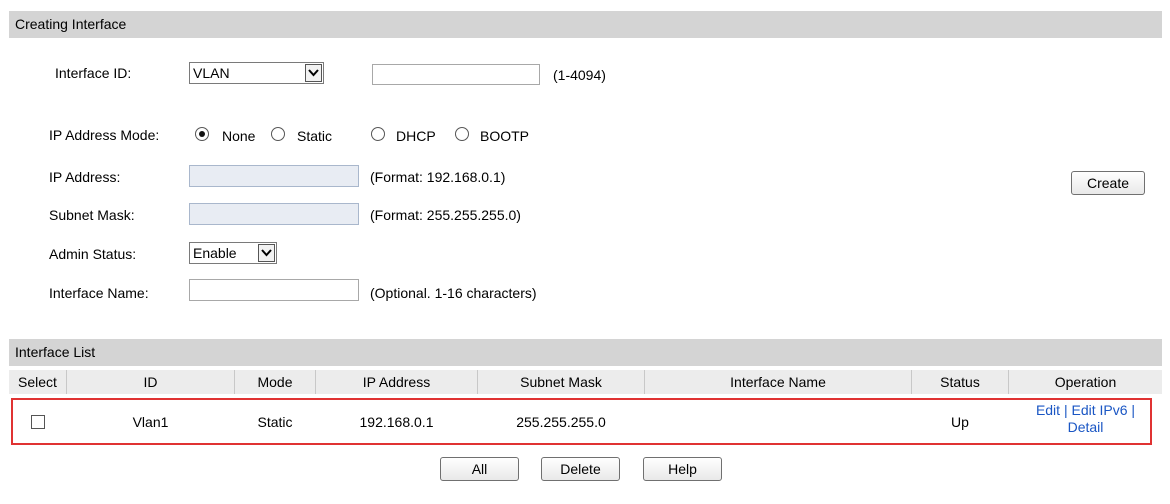 The image size is (1170, 504). Describe the element at coordinates (256, 73) in the screenshot. I see `interface-type-select: VLAN` at that location.